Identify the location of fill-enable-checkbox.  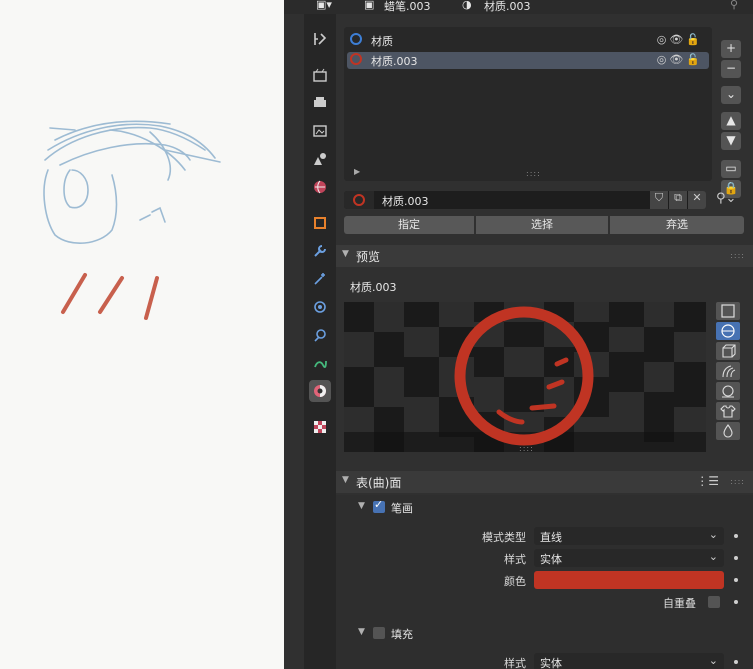
(379, 633).